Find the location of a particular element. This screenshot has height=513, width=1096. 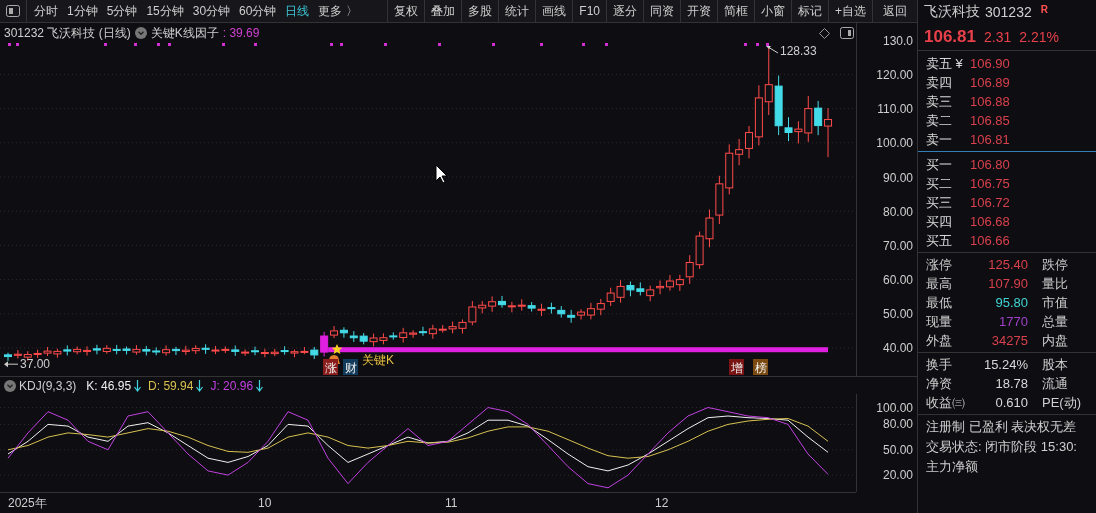

time-axis-label: 11 is located at coordinates (451, 503).